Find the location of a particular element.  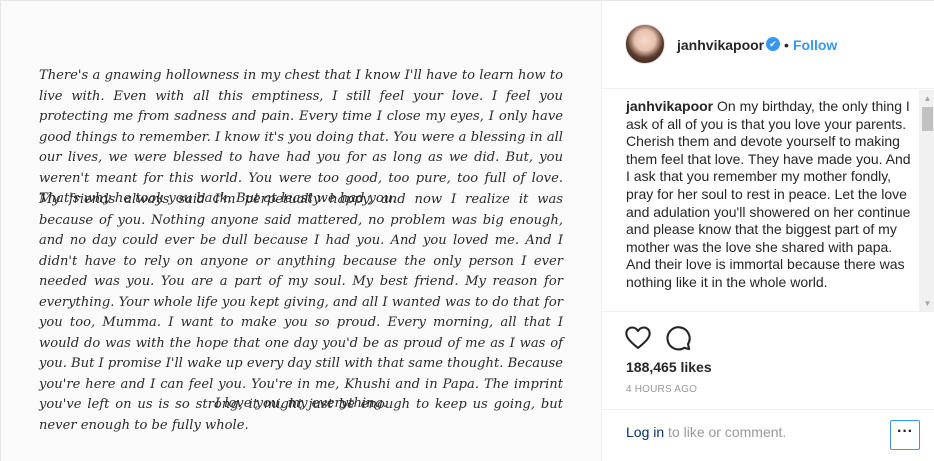

likes-count: 188,465 likes is located at coordinates (669, 367).